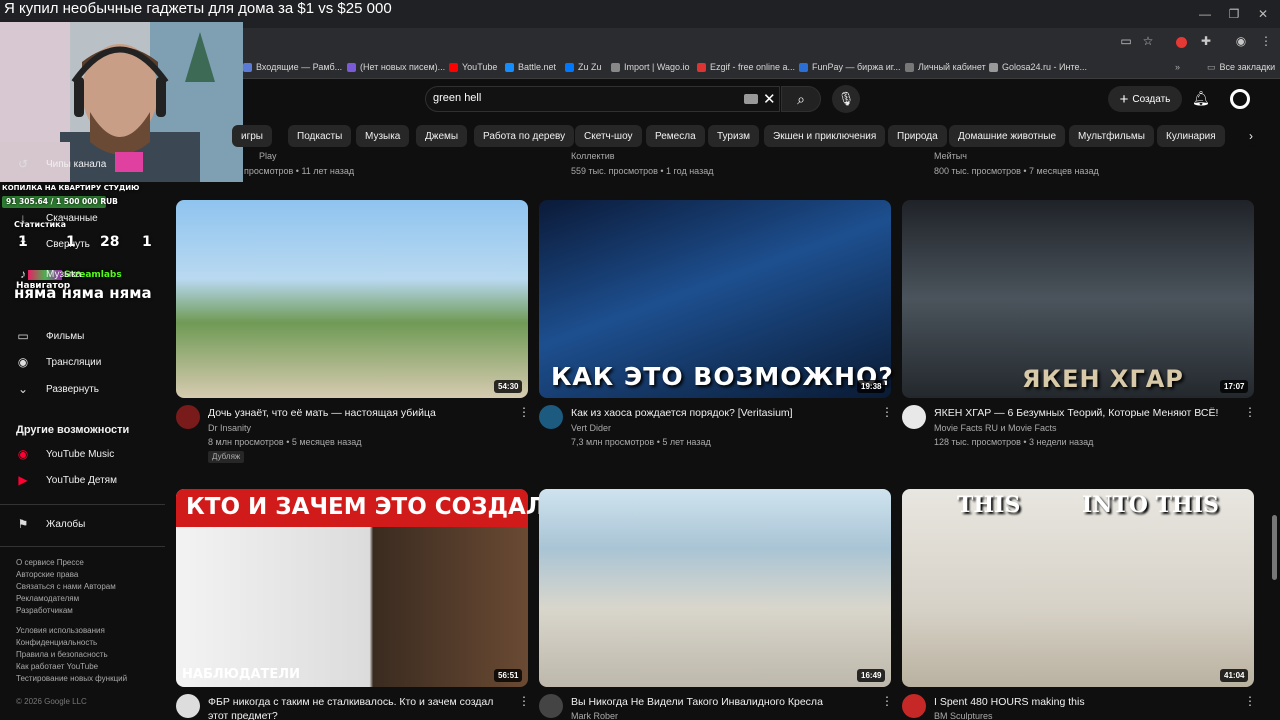 The height and width of the screenshot is (720, 1280). I want to click on bookmark-item: Zu Zu, so click(583, 67).